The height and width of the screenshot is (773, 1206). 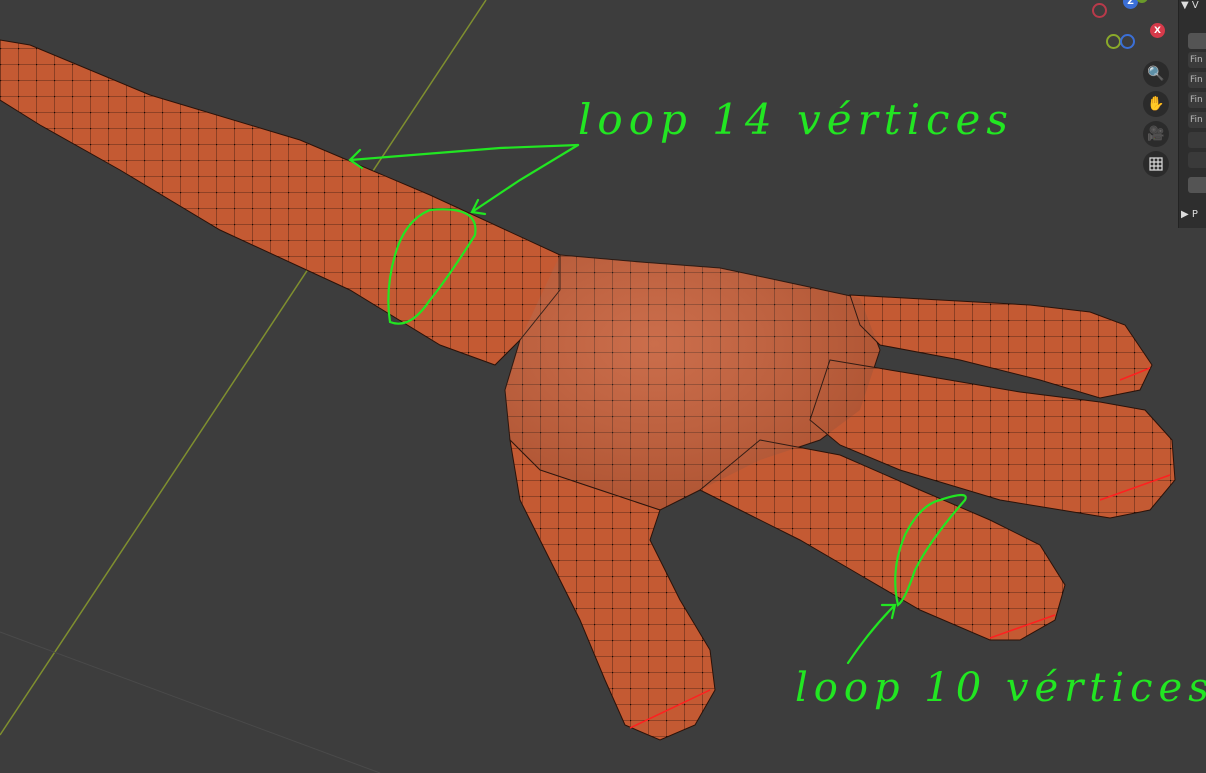 What do you see at coordinates (1113, 41) in the screenshot?
I see `gizmo-neg-y` at bounding box center [1113, 41].